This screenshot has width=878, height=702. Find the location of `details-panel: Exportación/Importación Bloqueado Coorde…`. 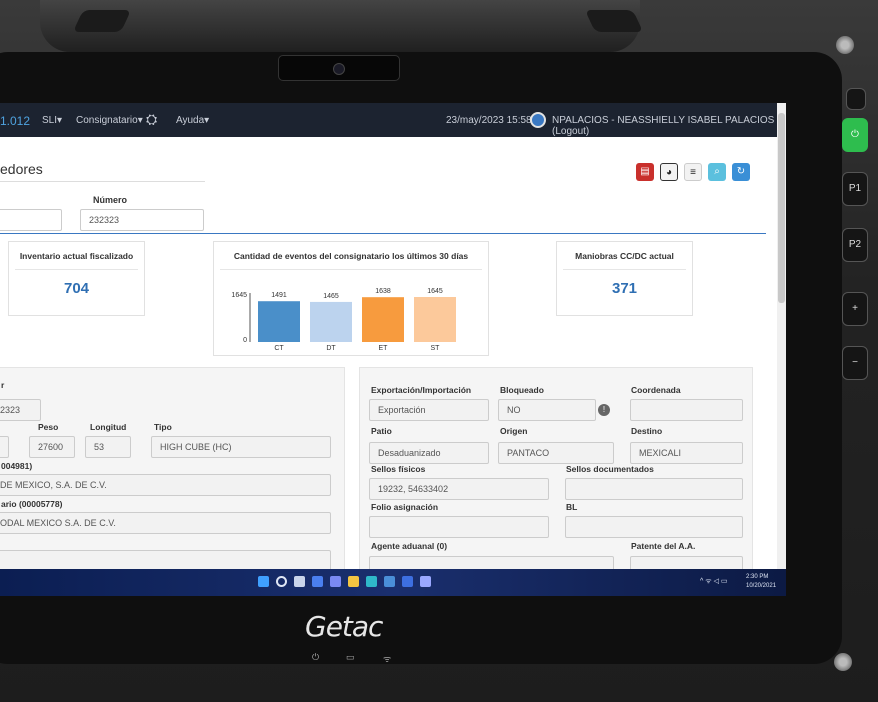

details-panel: Exportación/Importación Bloqueado Coorde… is located at coordinates (556, 472).